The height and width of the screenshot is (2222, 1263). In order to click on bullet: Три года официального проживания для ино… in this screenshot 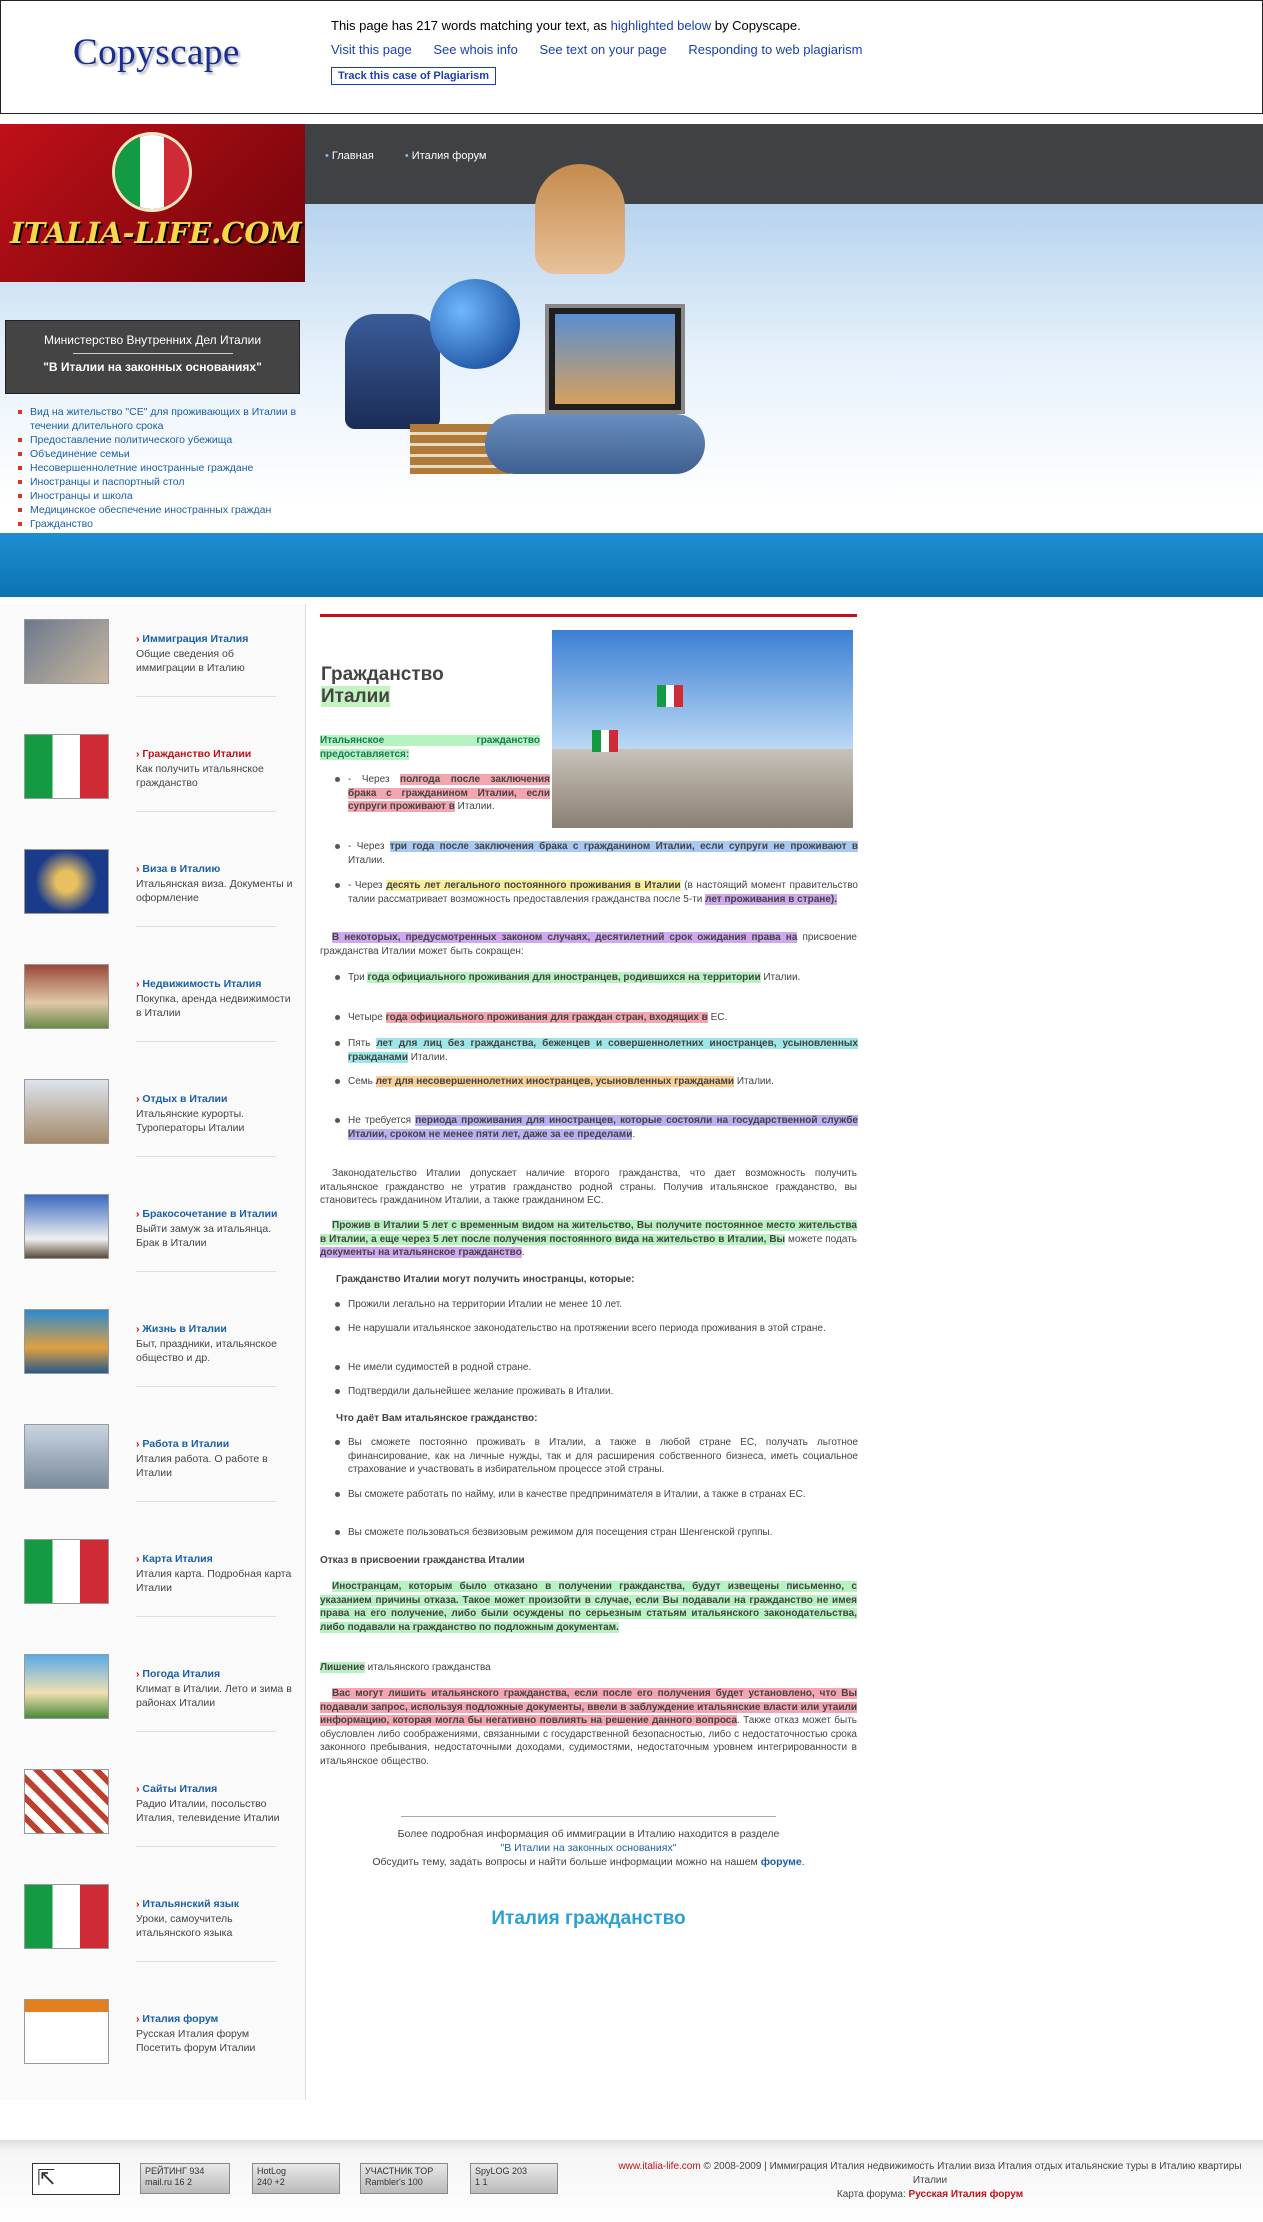, I will do `click(596, 978)`.